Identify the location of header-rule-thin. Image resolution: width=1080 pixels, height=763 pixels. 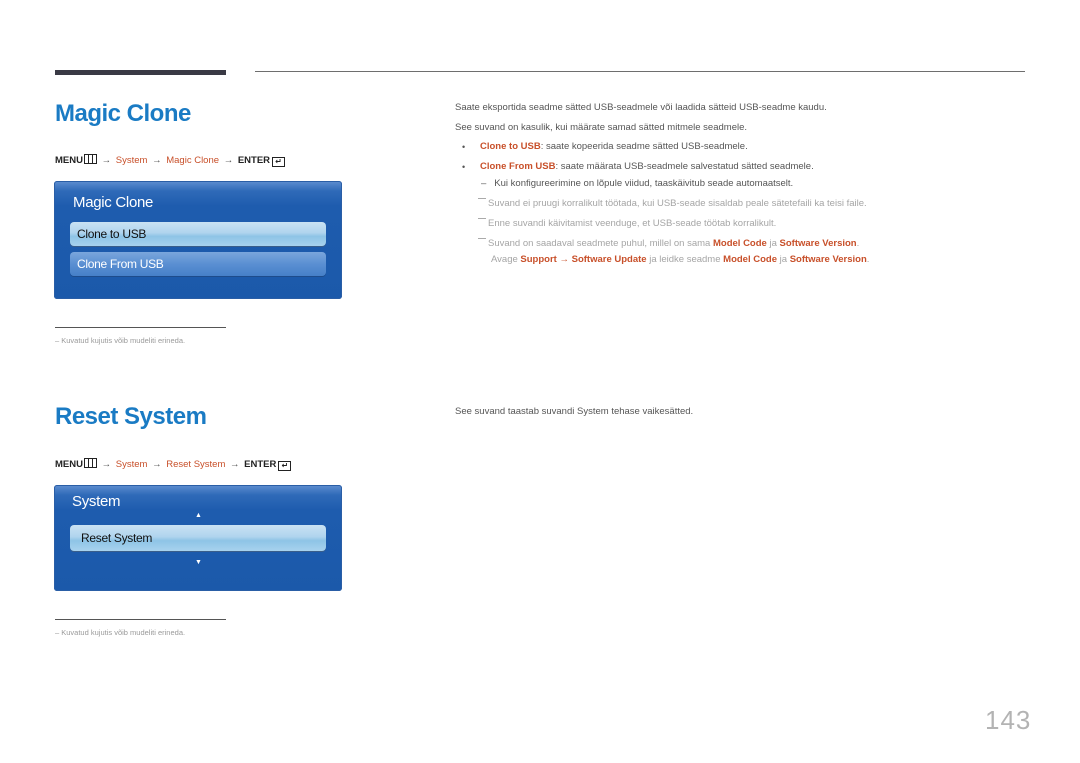
(640, 71).